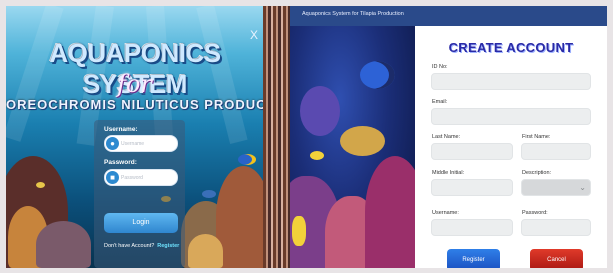 The image size is (613, 273). I want to click on lock-icon: ■, so click(112, 177).